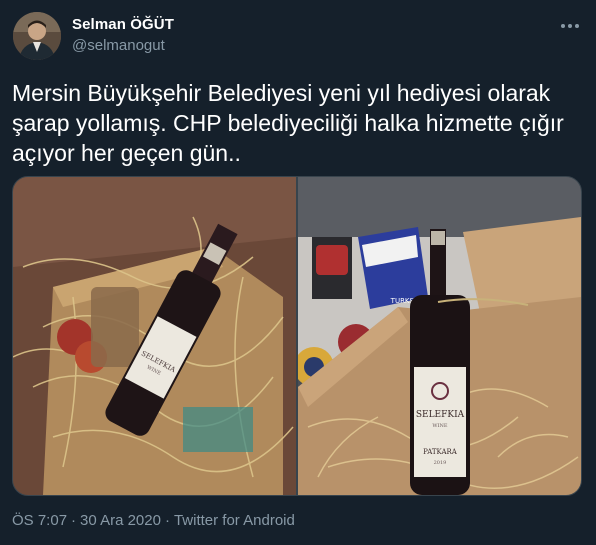  I want to click on tweet-meta: ÖS 7:07 · 30 Ara 2020 · Twitter for Android, so click(153, 520).